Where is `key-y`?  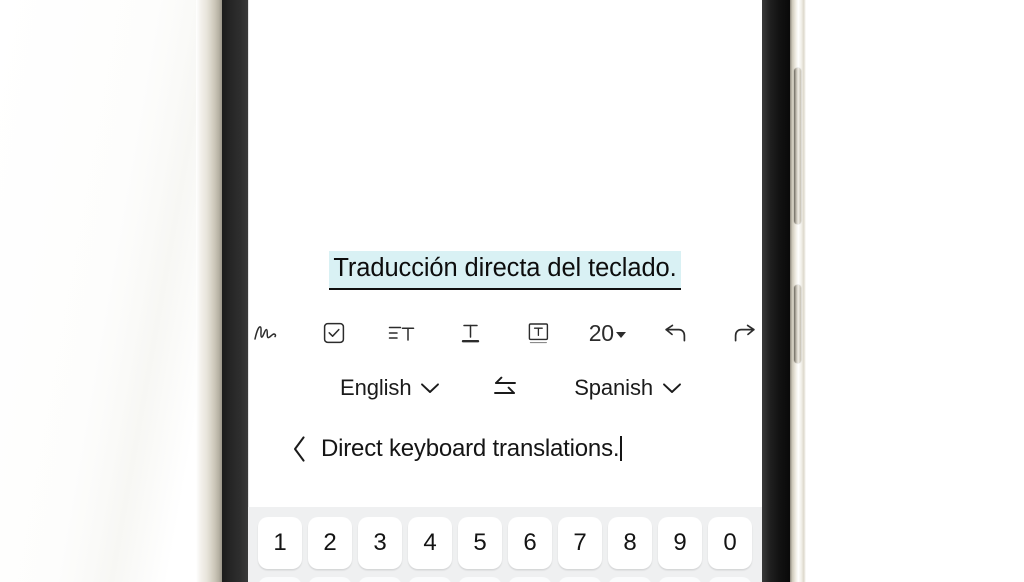
key-y is located at coordinates (530, 579).